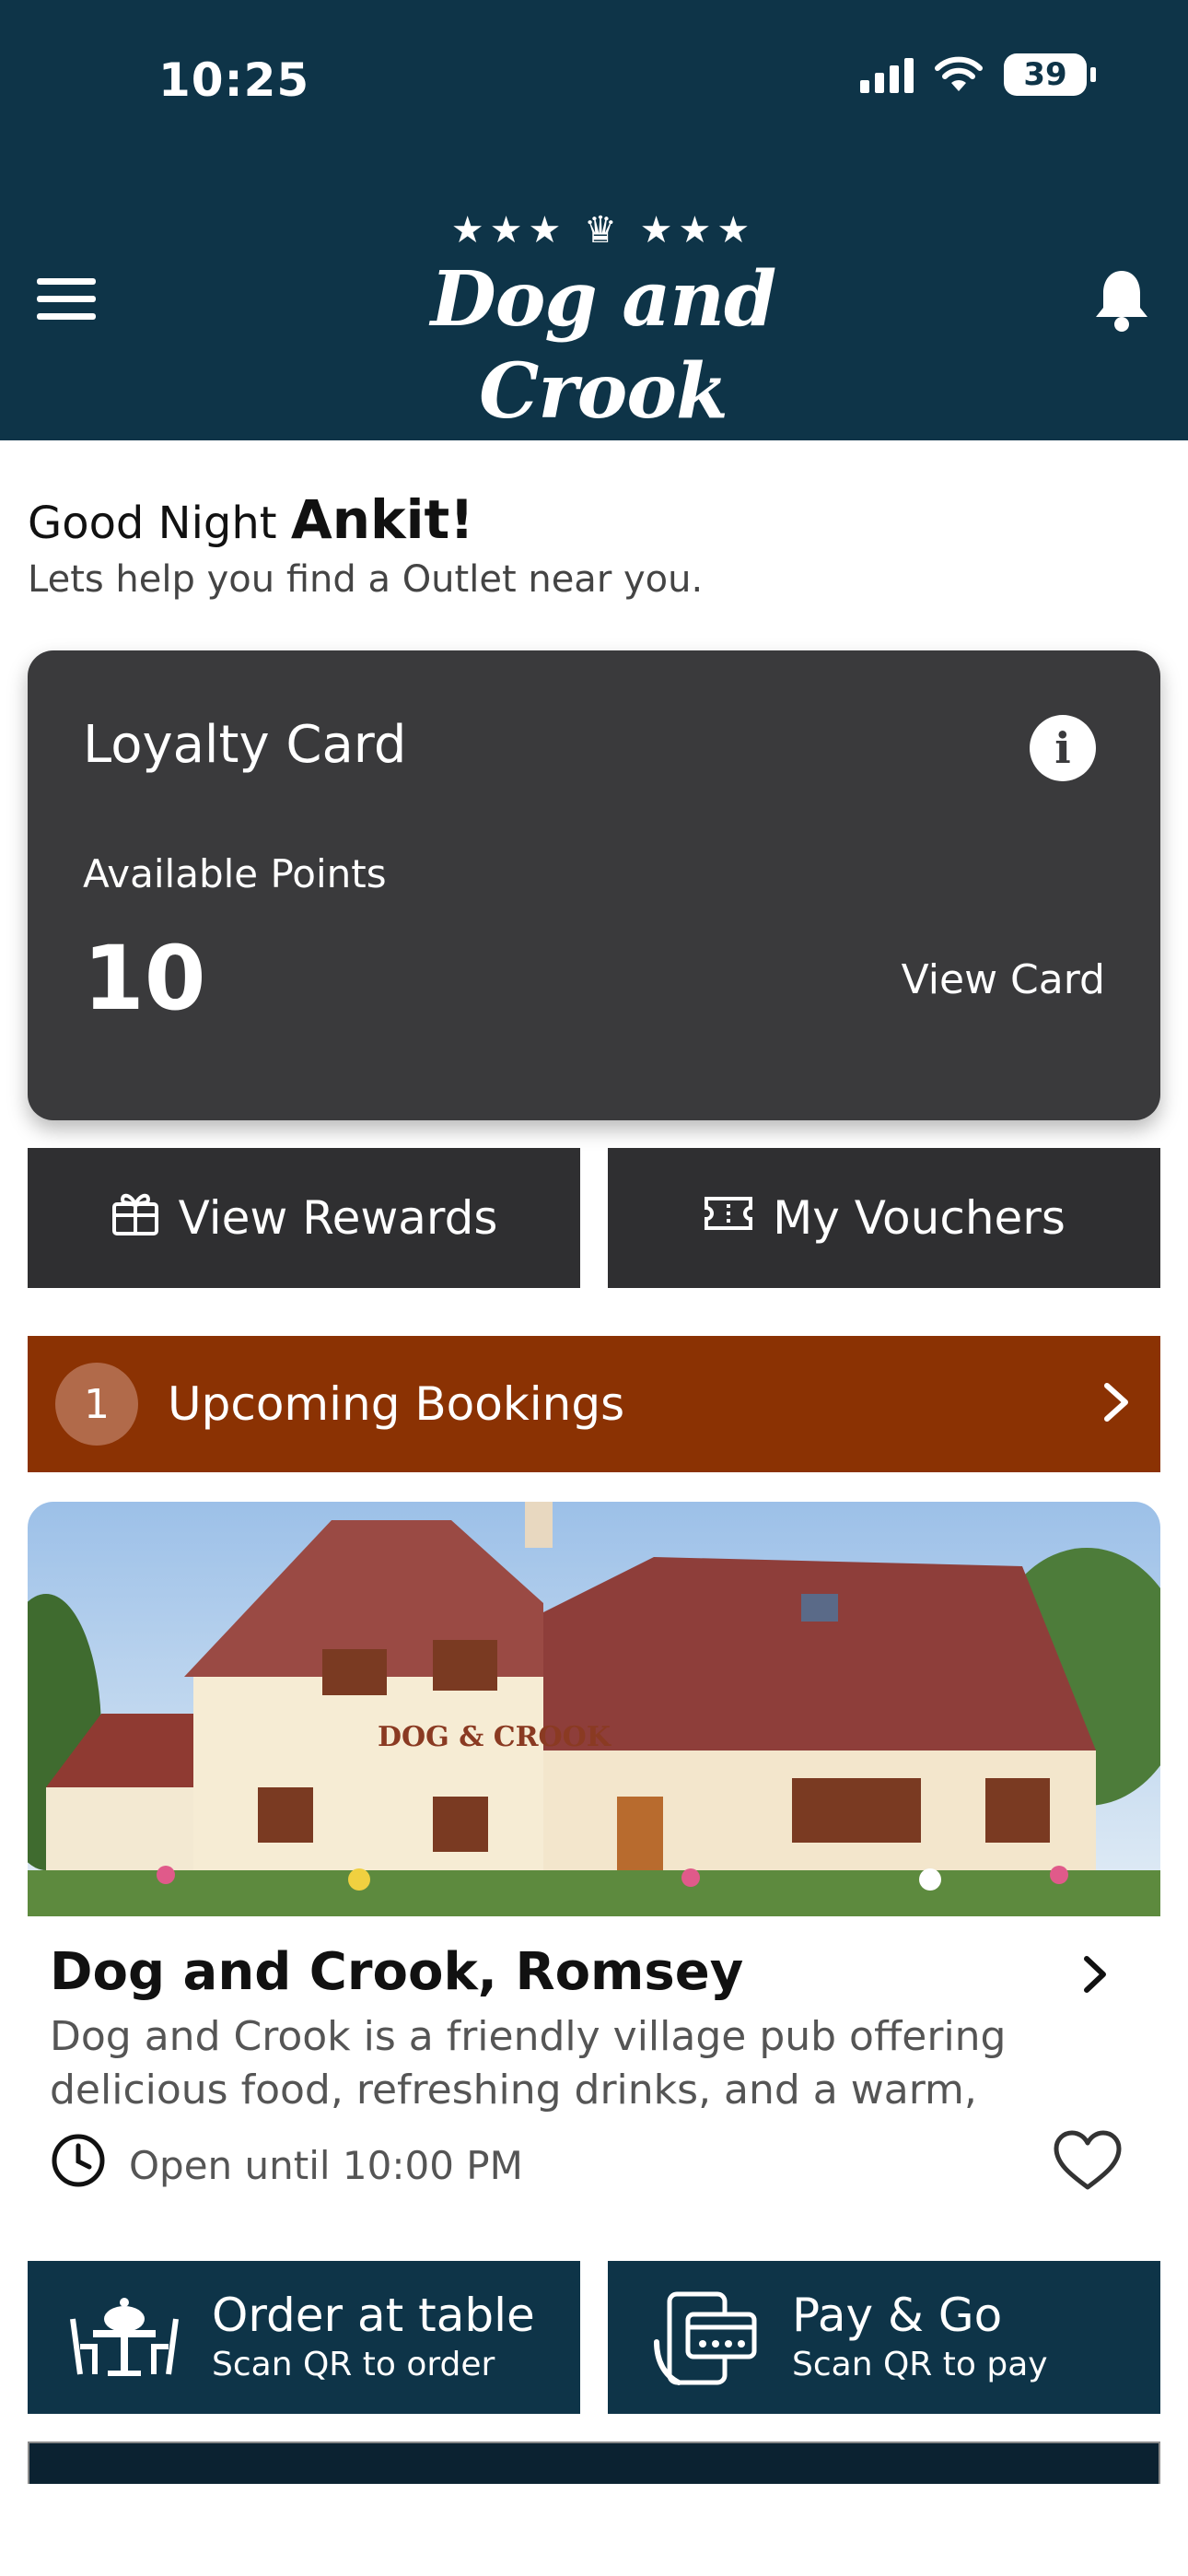 The height and width of the screenshot is (2576, 1188). What do you see at coordinates (705, 2337) in the screenshot?
I see `card-payment-icon` at bounding box center [705, 2337].